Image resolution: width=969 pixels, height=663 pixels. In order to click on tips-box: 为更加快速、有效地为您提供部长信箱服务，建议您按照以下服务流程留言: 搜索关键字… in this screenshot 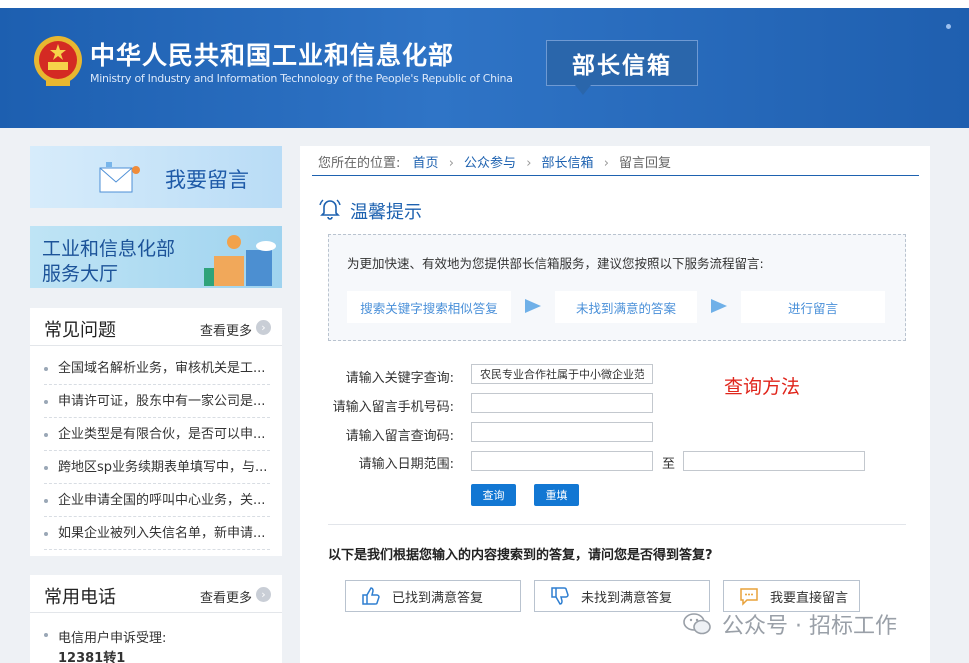, I will do `click(617, 287)`.